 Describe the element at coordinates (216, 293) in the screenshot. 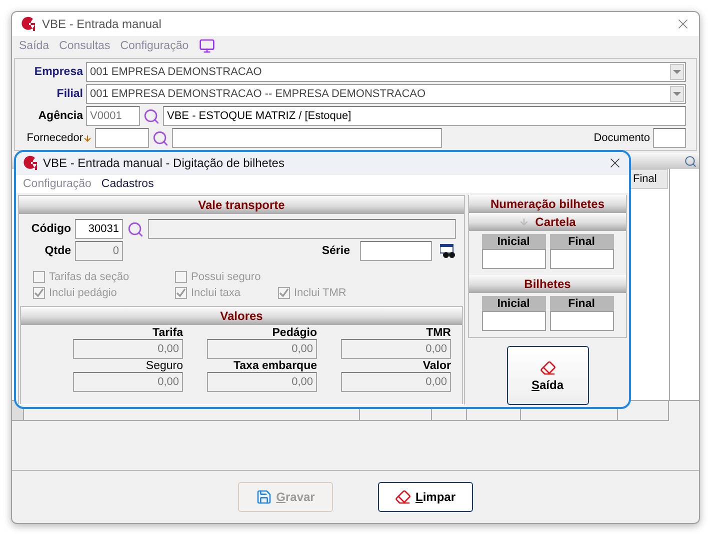

I see `checkbox-label: Inclui taxa` at that location.